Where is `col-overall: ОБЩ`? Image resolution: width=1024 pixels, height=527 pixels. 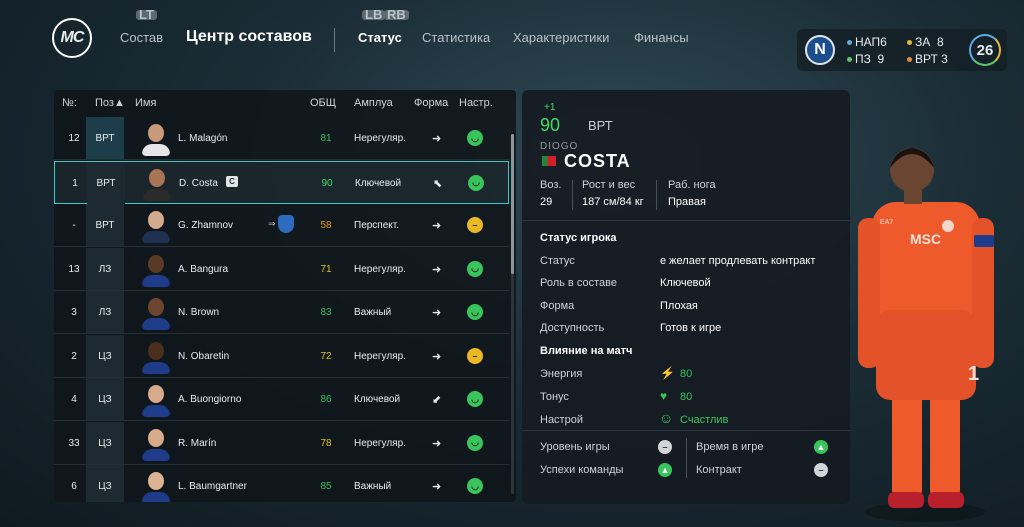 col-overall: ОБЩ is located at coordinates (323, 103).